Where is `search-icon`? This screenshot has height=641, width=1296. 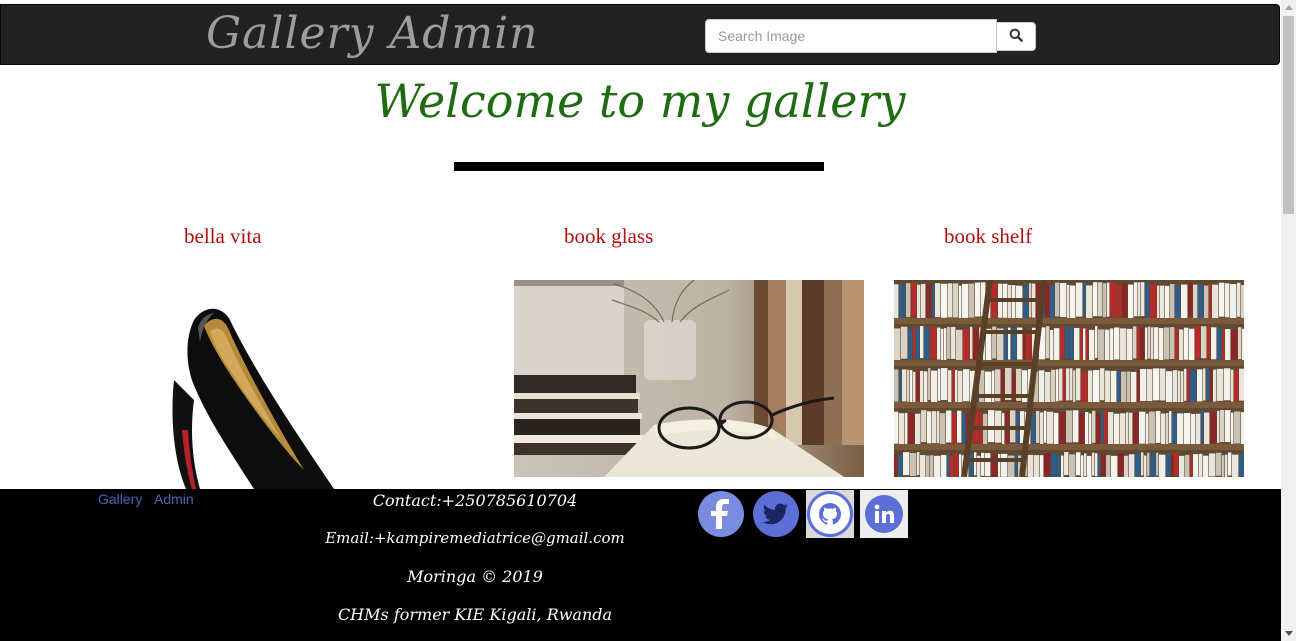
search-icon is located at coordinates (1016, 36).